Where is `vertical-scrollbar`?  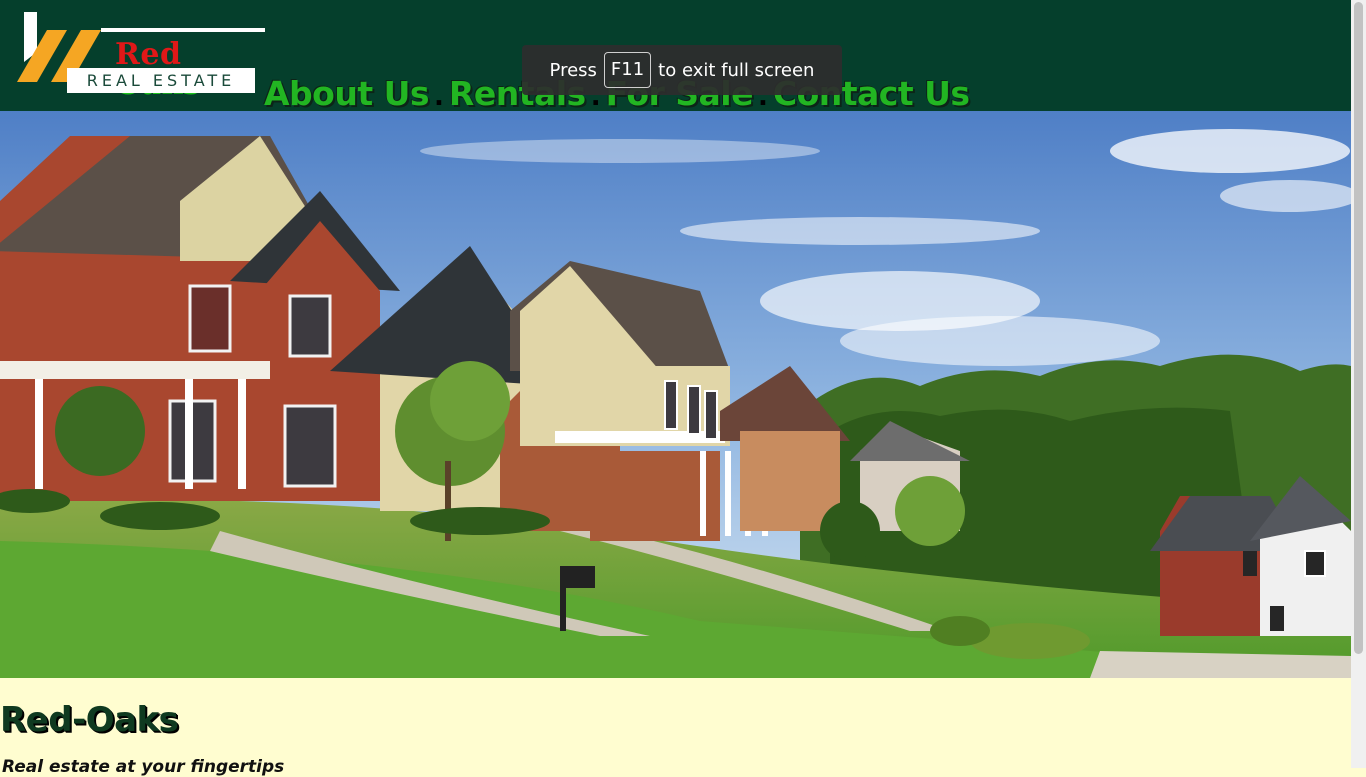 vertical-scrollbar is located at coordinates (1358, 384).